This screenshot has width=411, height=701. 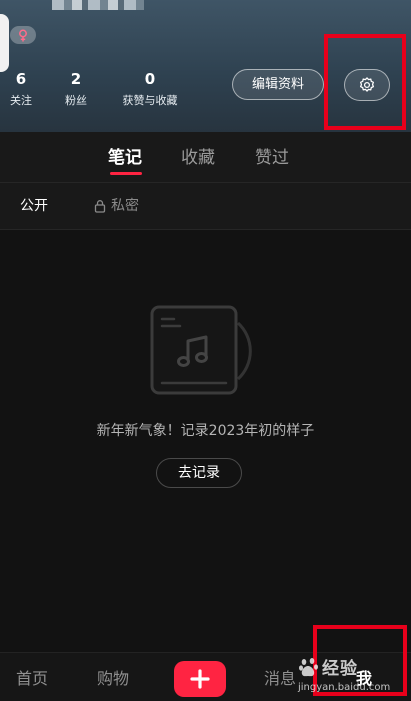 What do you see at coordinates (150, 79) in the screenshot?
I see `stat-likes-count: 0` at bounding box center [150, 79].